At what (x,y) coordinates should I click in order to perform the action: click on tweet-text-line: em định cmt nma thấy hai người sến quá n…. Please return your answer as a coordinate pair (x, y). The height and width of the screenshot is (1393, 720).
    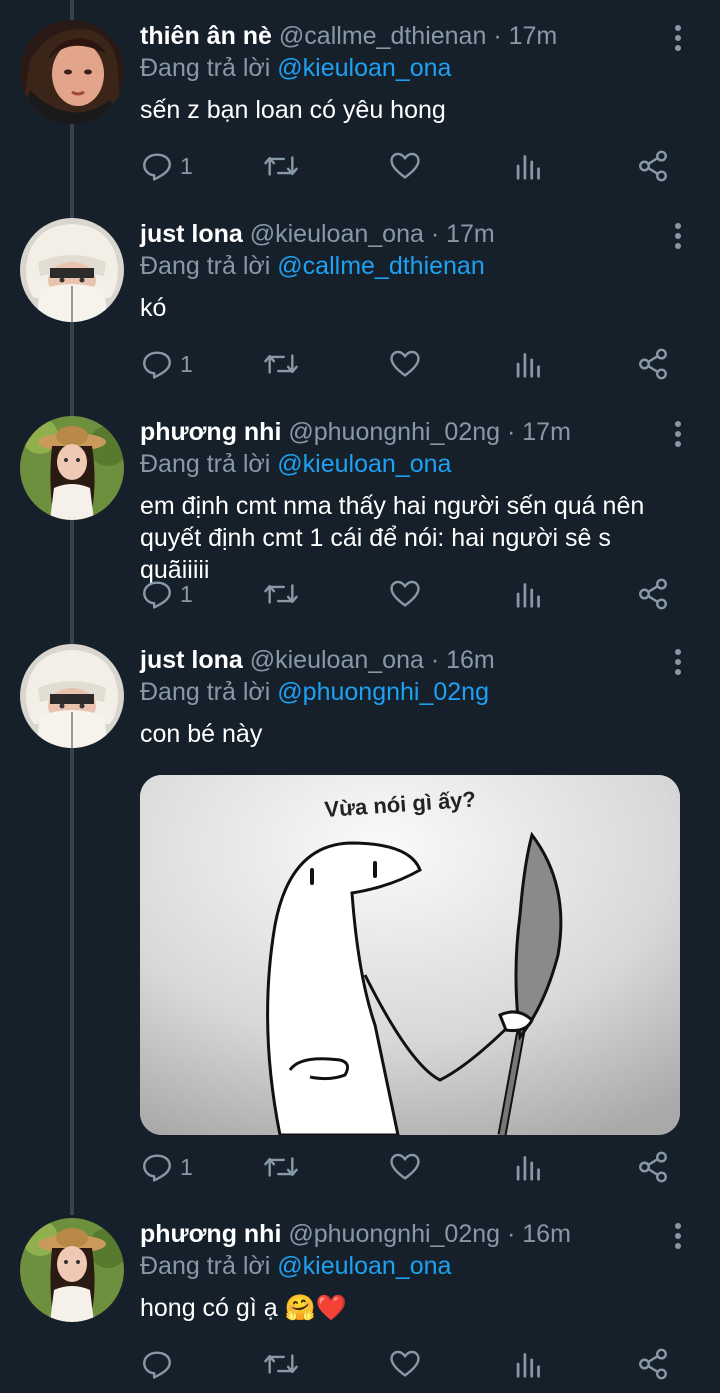
    Looking at the image, I should click on (392, 506).